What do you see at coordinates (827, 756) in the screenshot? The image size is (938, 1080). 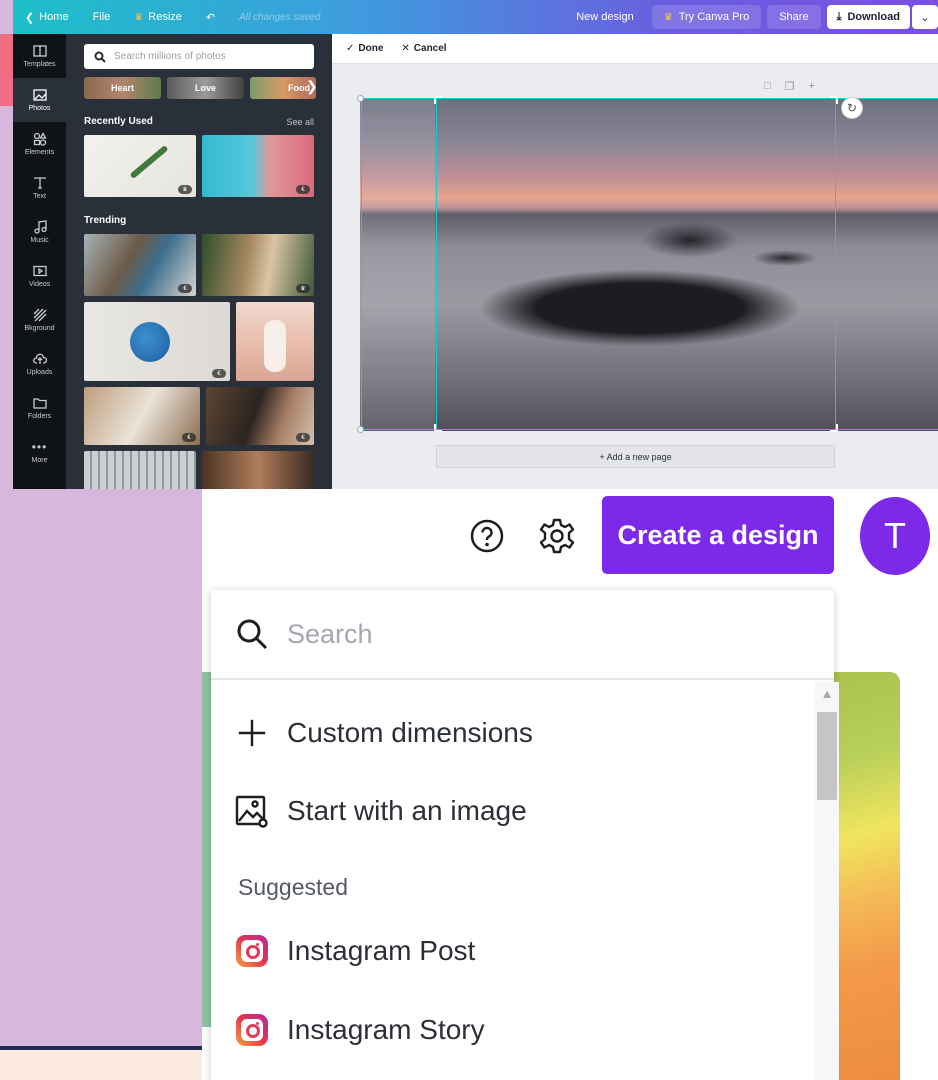 I see `scrollbar-thumb` at bounding box center [827, 756].